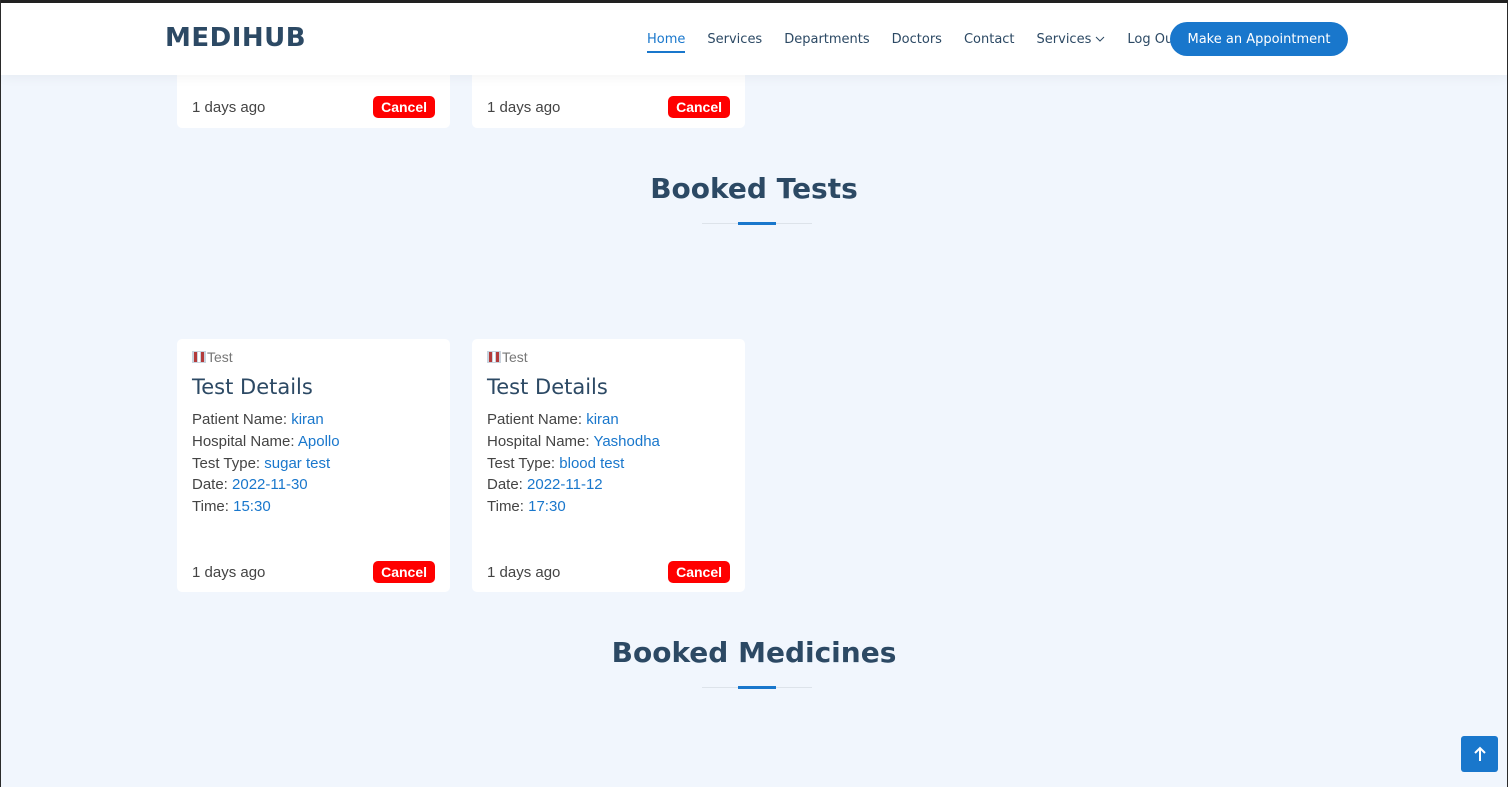 The width and height of the screenshot is (1508, 787). I want to click on hospital-row: Hospital Name: Yashodha, so click(573, 442).